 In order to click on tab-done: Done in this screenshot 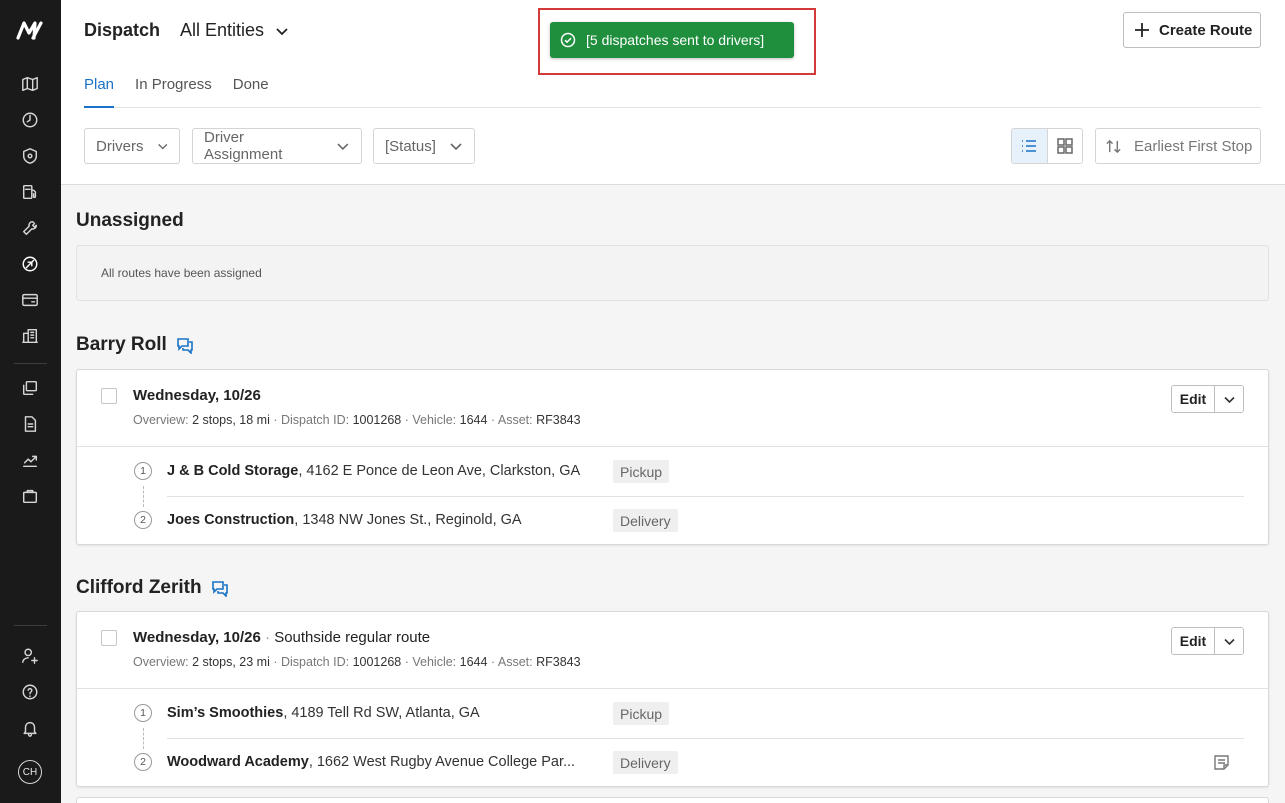, I will do `click(251, 91)`.